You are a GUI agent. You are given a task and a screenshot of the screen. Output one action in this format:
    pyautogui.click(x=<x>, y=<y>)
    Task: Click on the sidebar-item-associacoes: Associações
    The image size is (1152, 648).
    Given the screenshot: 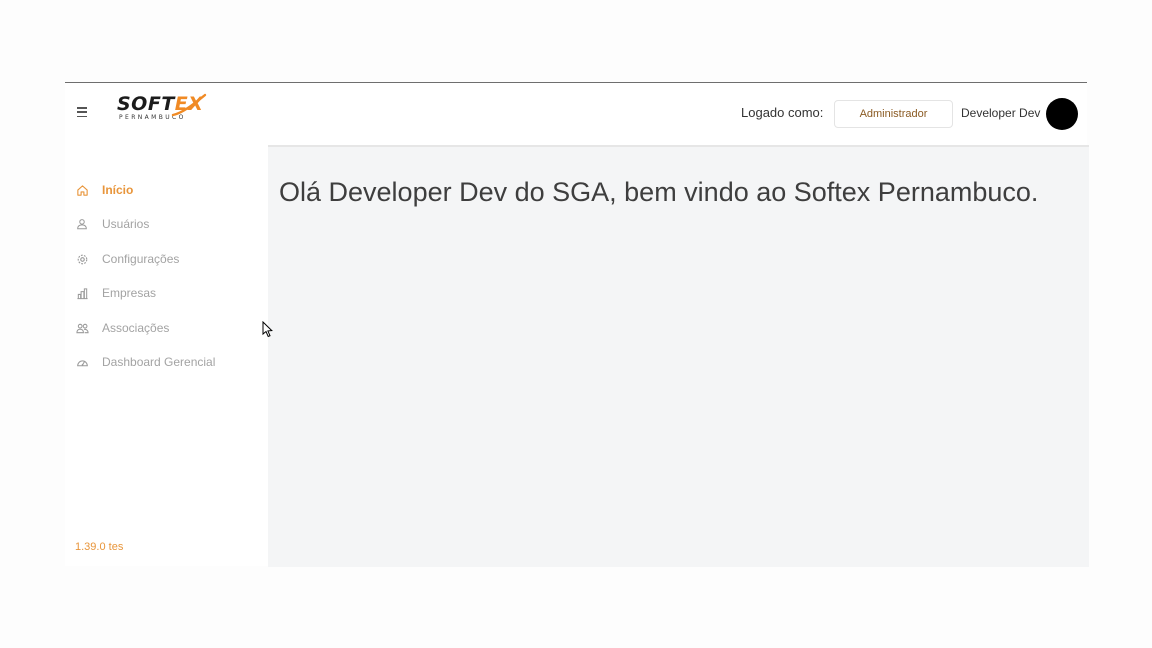 What is the action you would take?
    pyautogui.click(x=122, y=328)
    